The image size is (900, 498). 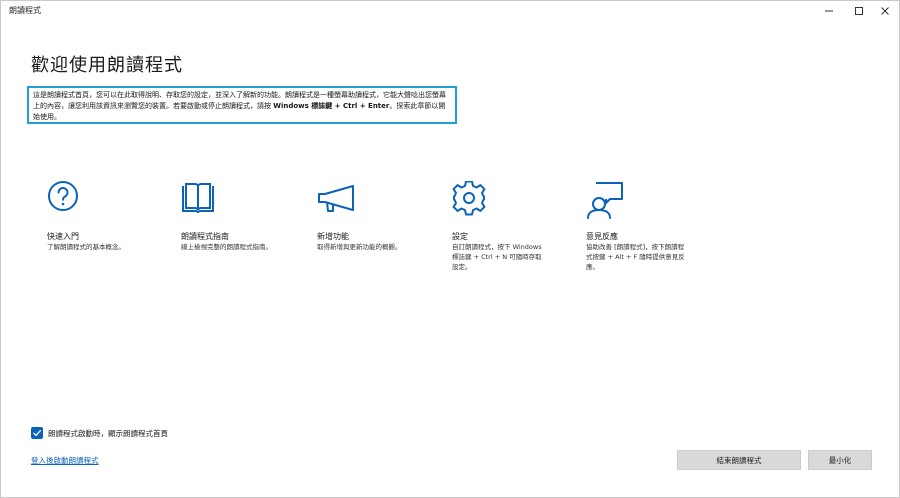 I want to click on minimize-window-button, so click(x=829, y=11).